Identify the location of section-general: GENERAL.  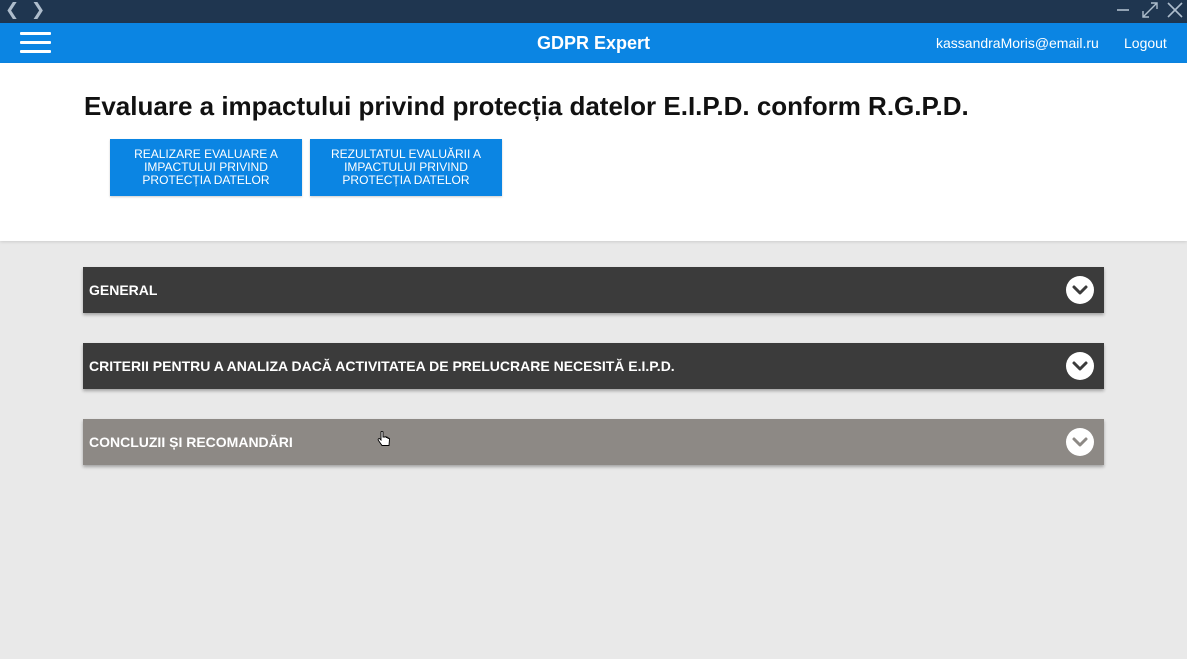
(593, 290).